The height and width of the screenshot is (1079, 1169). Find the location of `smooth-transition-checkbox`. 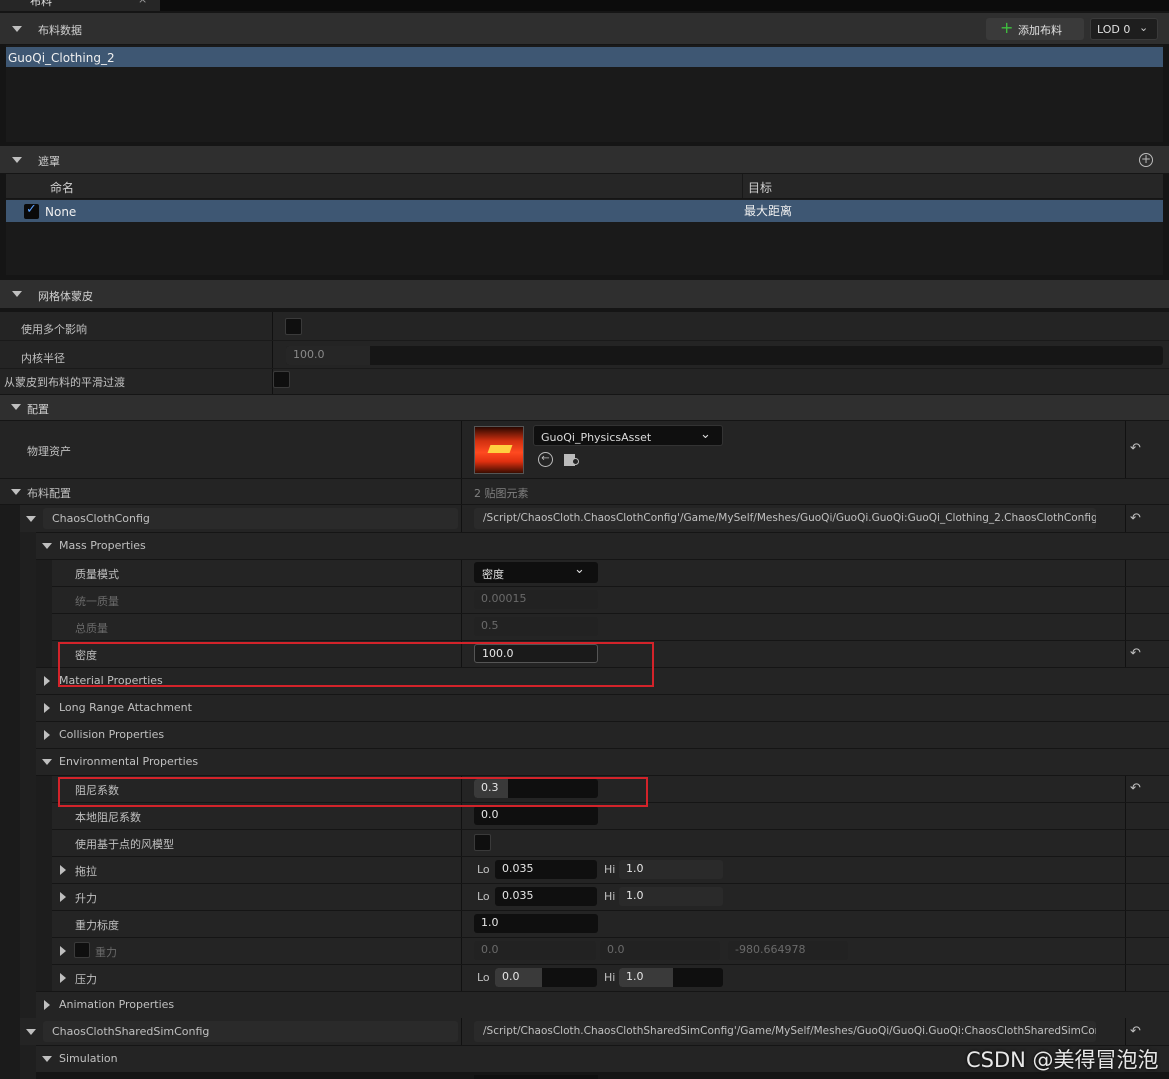

smooth-transition-checkbox is located at coordinates (281, 379).